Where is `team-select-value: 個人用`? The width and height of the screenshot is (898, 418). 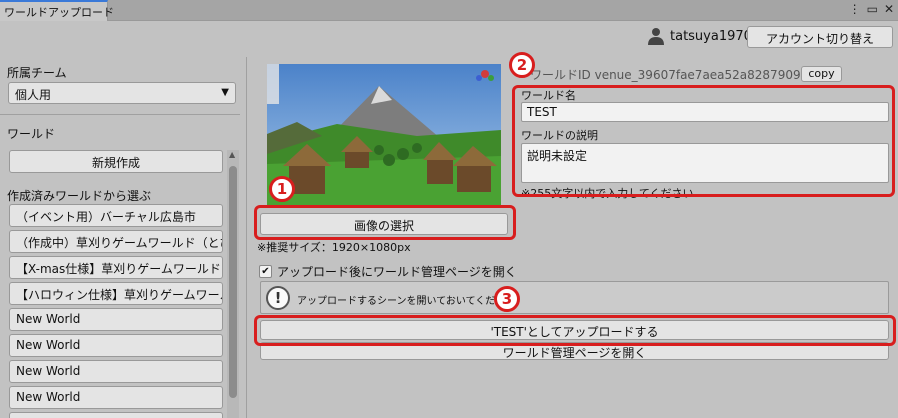
team-select-value: 個人用 is located at coordinates (33, 95).